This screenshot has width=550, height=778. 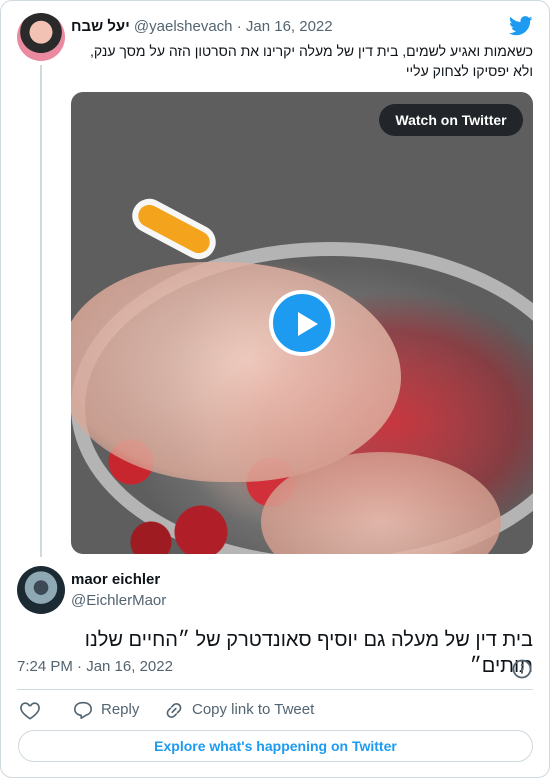 I want to click on copy-link-button: Copy link to Tweet, so click(x=243, y=710).